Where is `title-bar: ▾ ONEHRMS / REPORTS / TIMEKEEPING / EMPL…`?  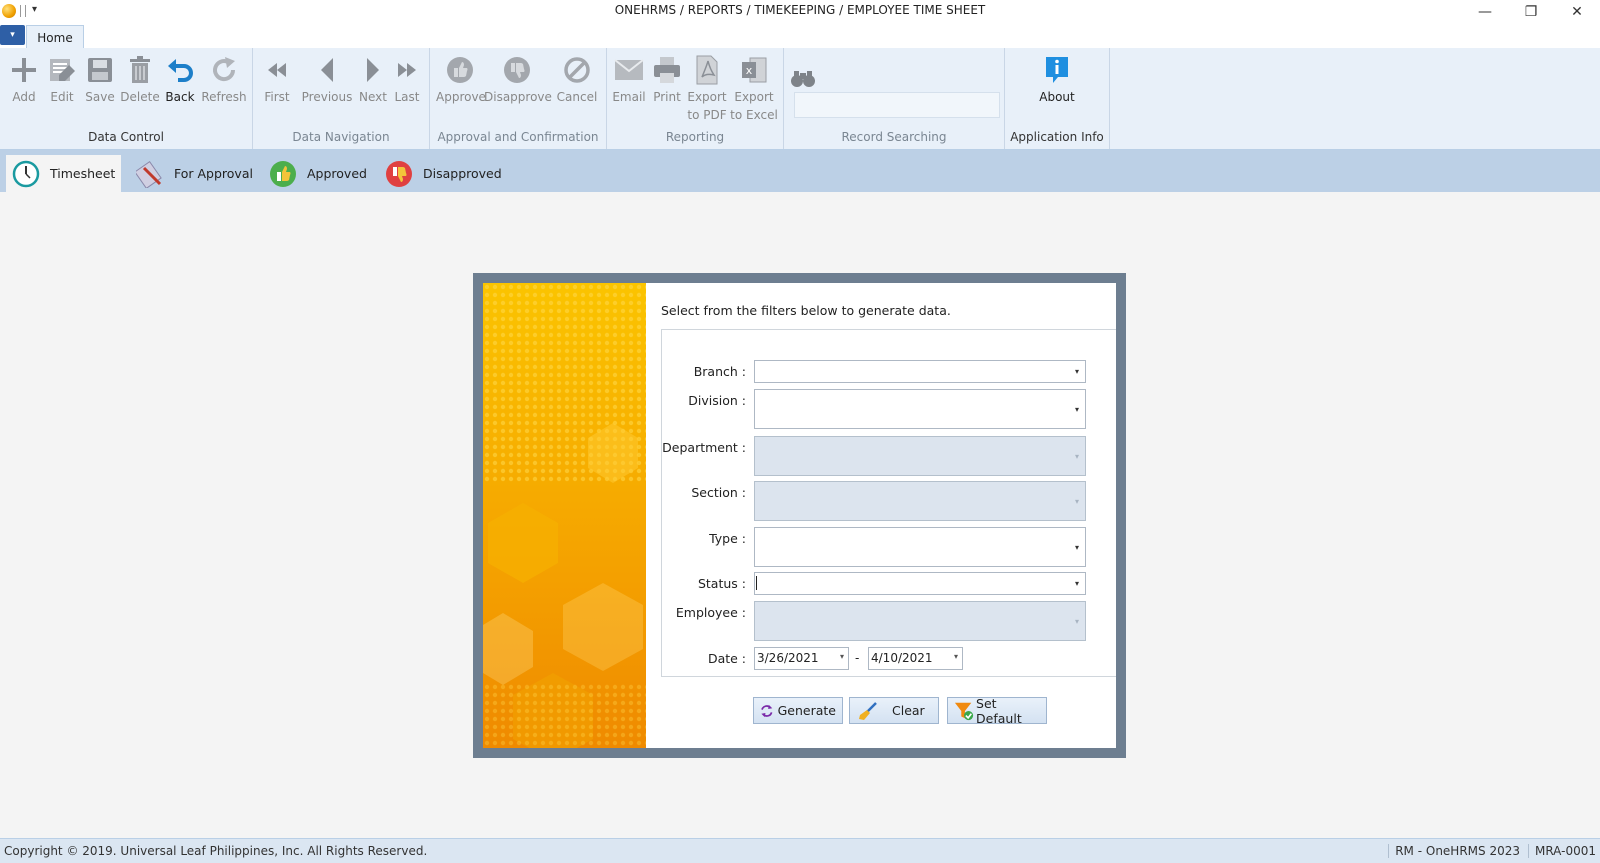 title-bar: ▾ ONEHRMS / REPORTS / TIMEKEEPING / EMPL… is located at coordinates (800, 12).